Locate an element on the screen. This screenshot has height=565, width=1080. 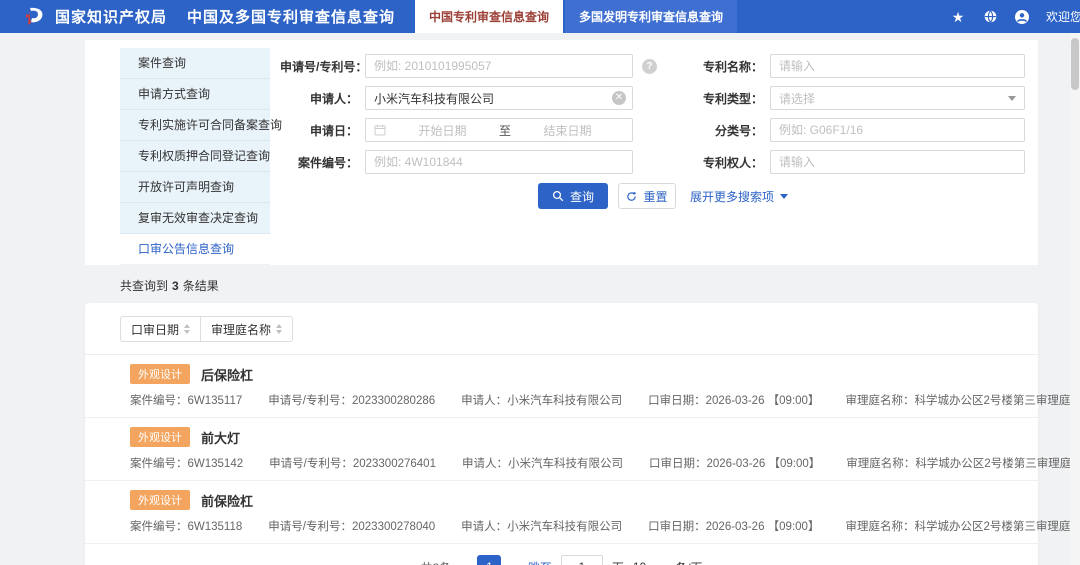
sort-button-oral-hearing-date: 口审日期 is located at coordinates (161, 329).